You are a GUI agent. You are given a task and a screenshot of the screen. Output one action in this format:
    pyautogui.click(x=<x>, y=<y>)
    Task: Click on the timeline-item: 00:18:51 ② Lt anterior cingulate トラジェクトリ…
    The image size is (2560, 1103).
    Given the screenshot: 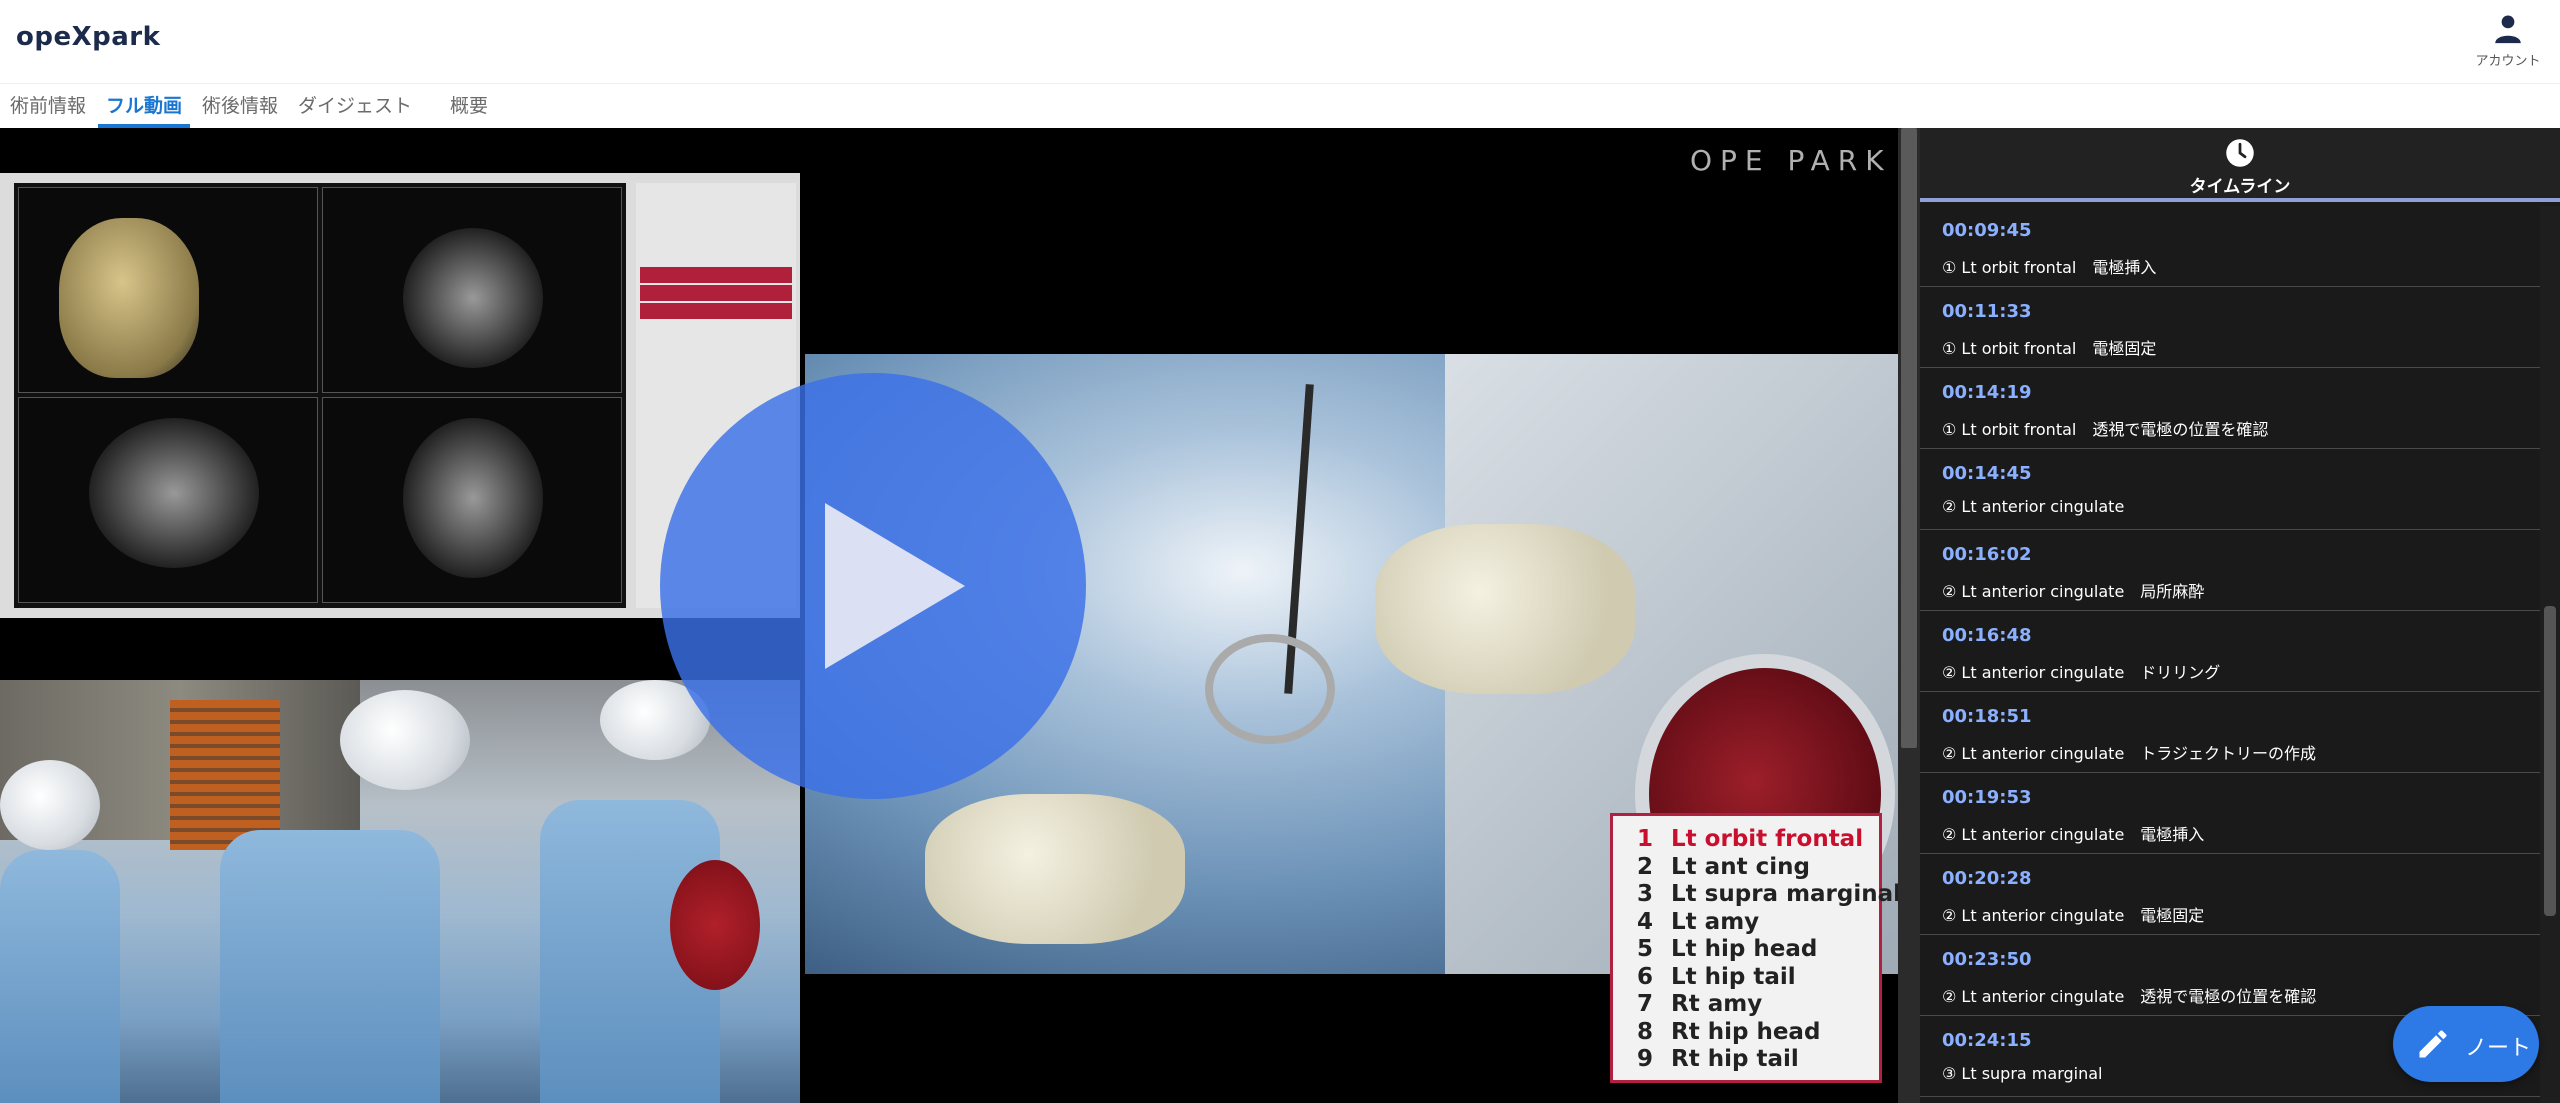 What is the action you would take?
    pyautogui.click(x=2230, y=732)
    